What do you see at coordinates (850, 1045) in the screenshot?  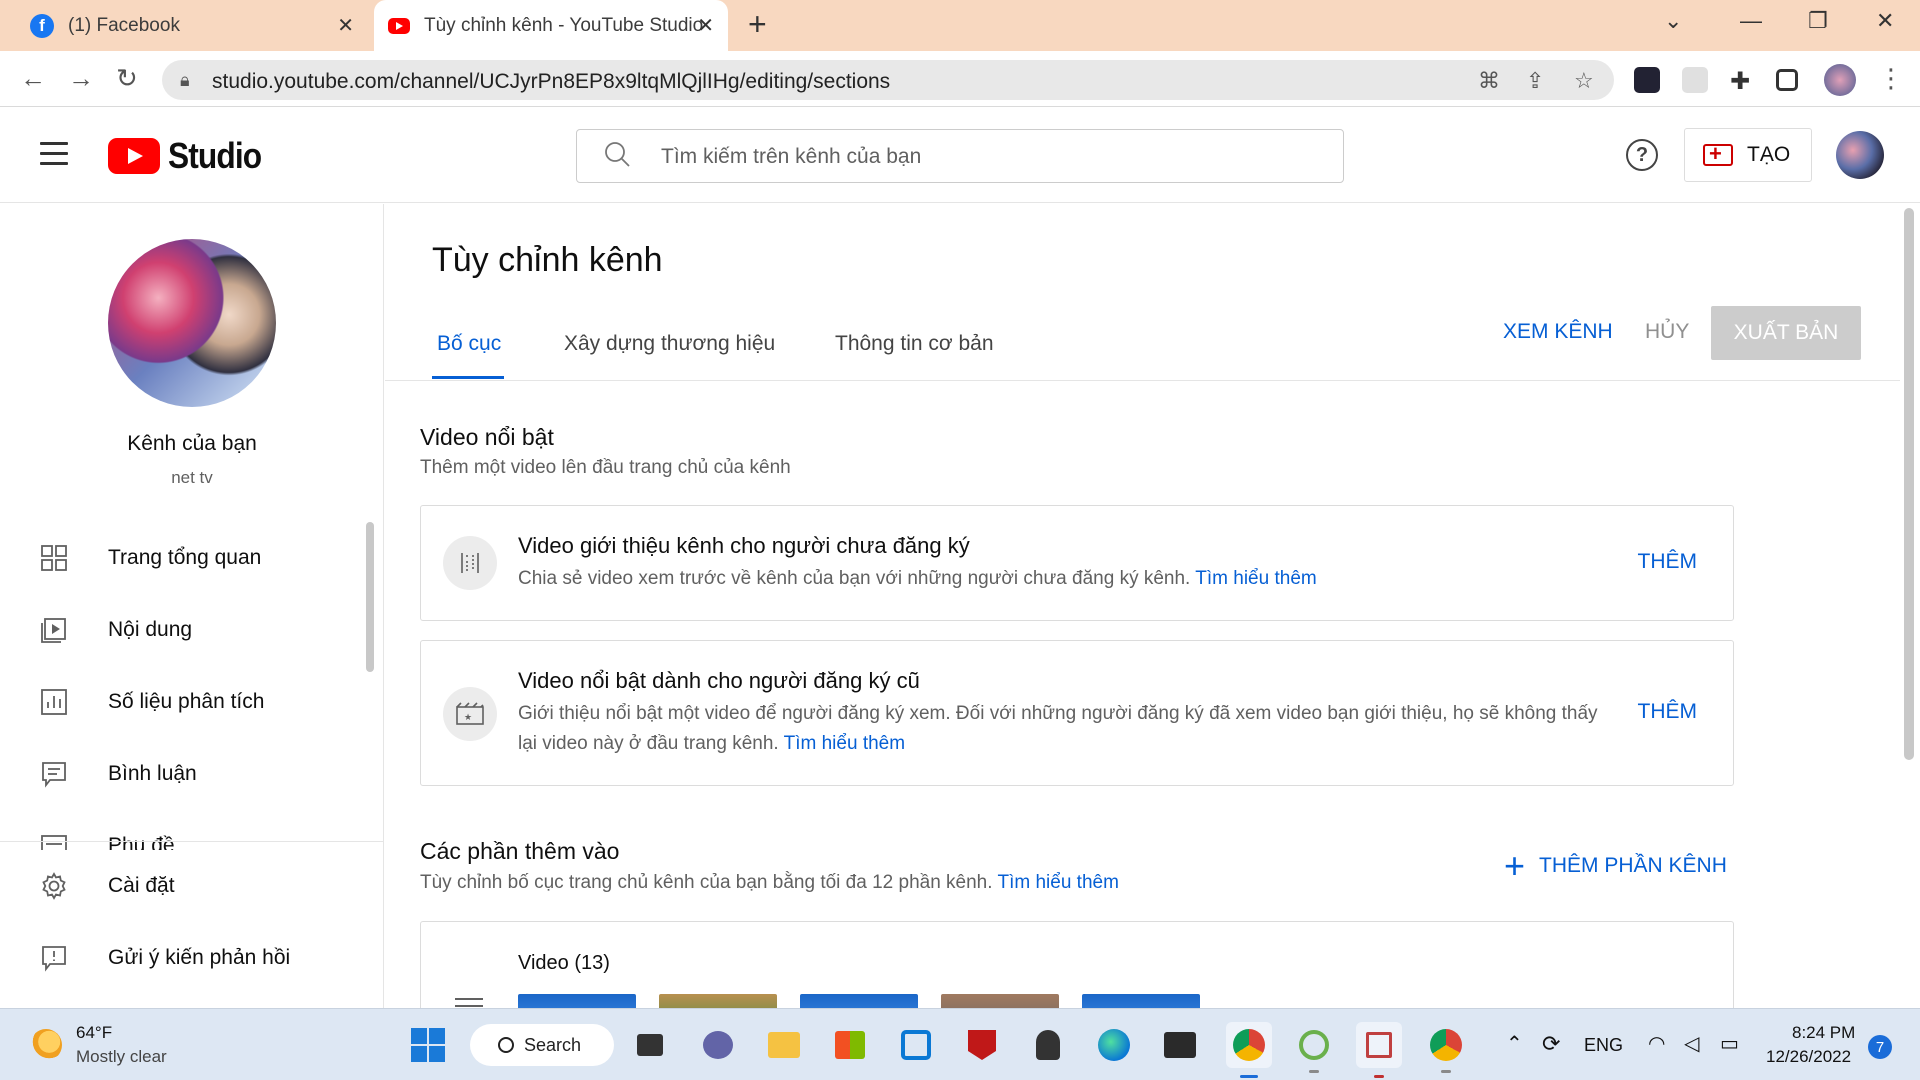 I see `microsoft-store-icon` at bounding box center [850, 1045].